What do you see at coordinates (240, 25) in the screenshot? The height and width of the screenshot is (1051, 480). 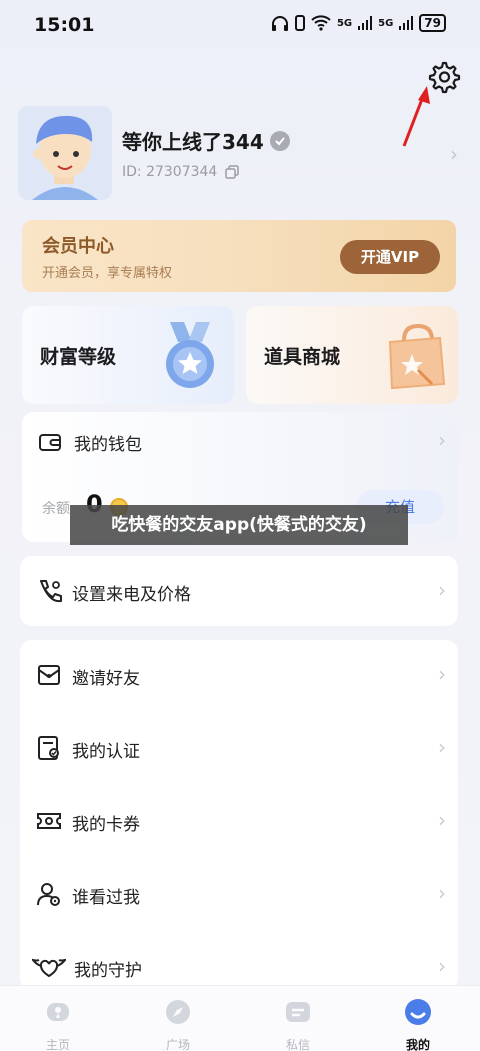 I see `status-bar: 15:01 5G 5G 79` at bounding box center [240, 25].